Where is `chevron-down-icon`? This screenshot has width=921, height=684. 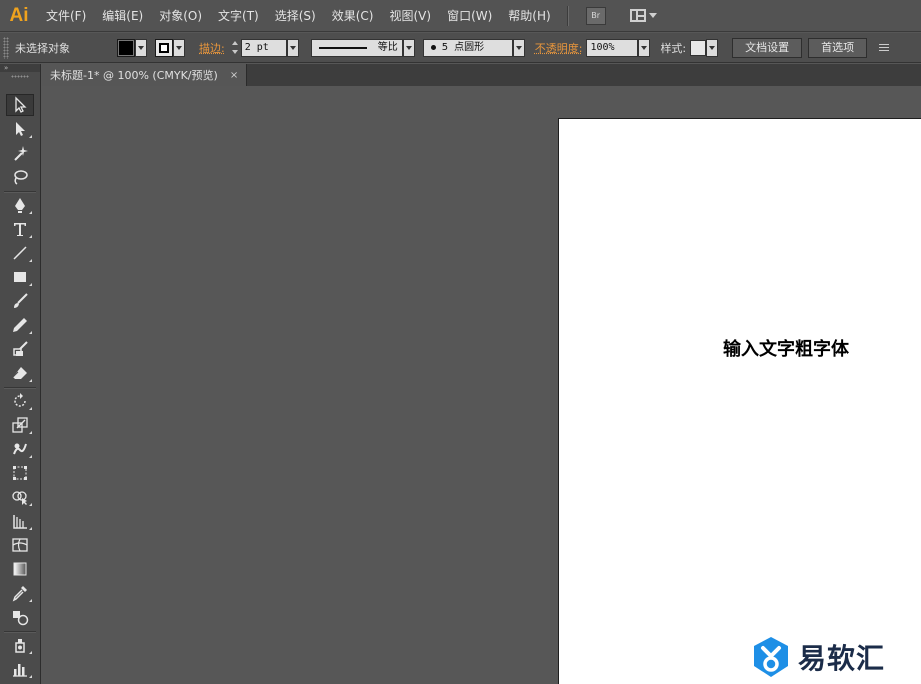
chevron-down-icon is located at coordinates (652, 15).